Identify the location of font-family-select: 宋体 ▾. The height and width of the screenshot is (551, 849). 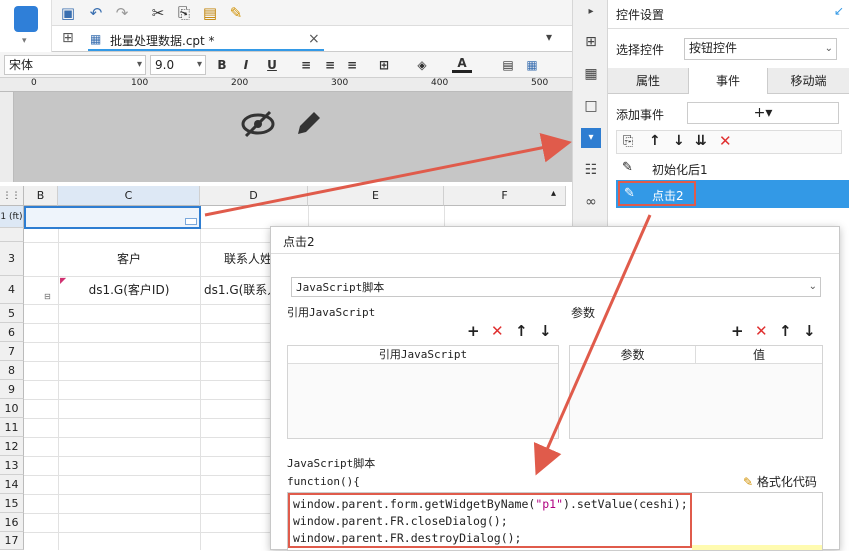
(75, 65).